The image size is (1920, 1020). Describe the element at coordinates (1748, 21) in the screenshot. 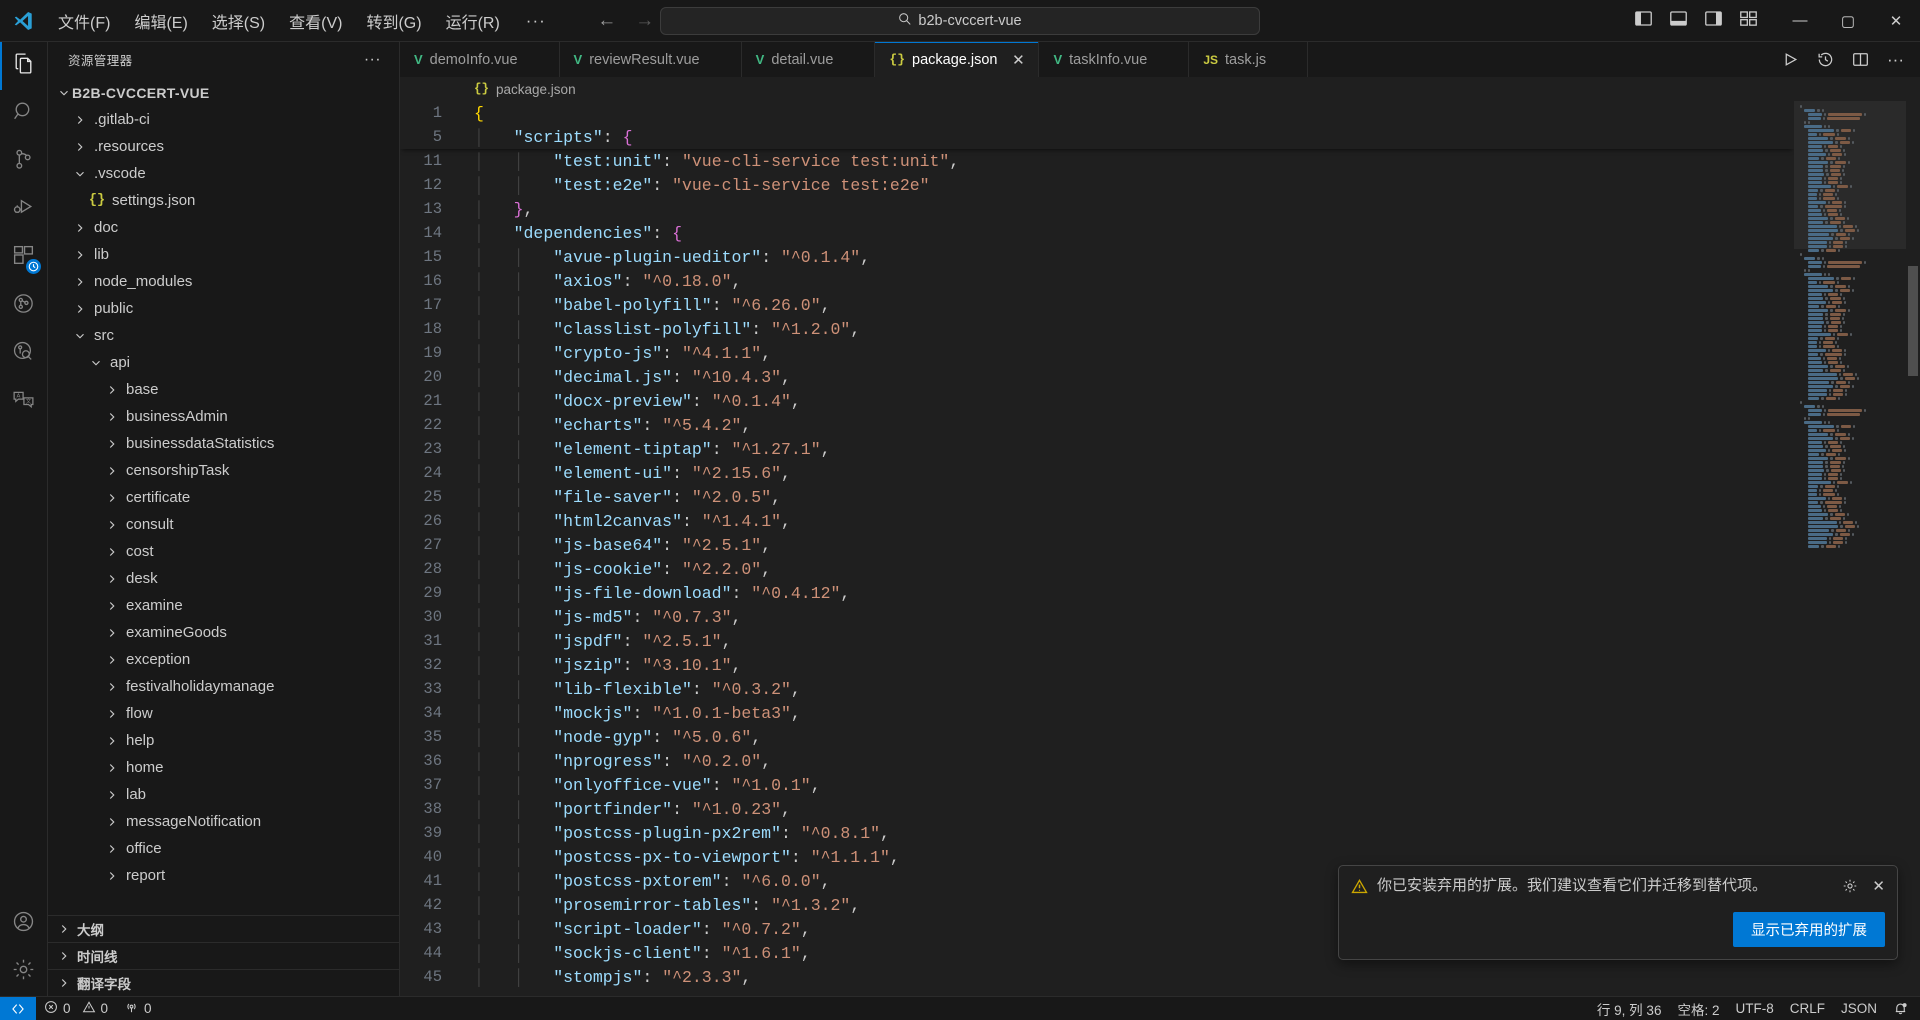

I see `customize-layout-icon` at that location.